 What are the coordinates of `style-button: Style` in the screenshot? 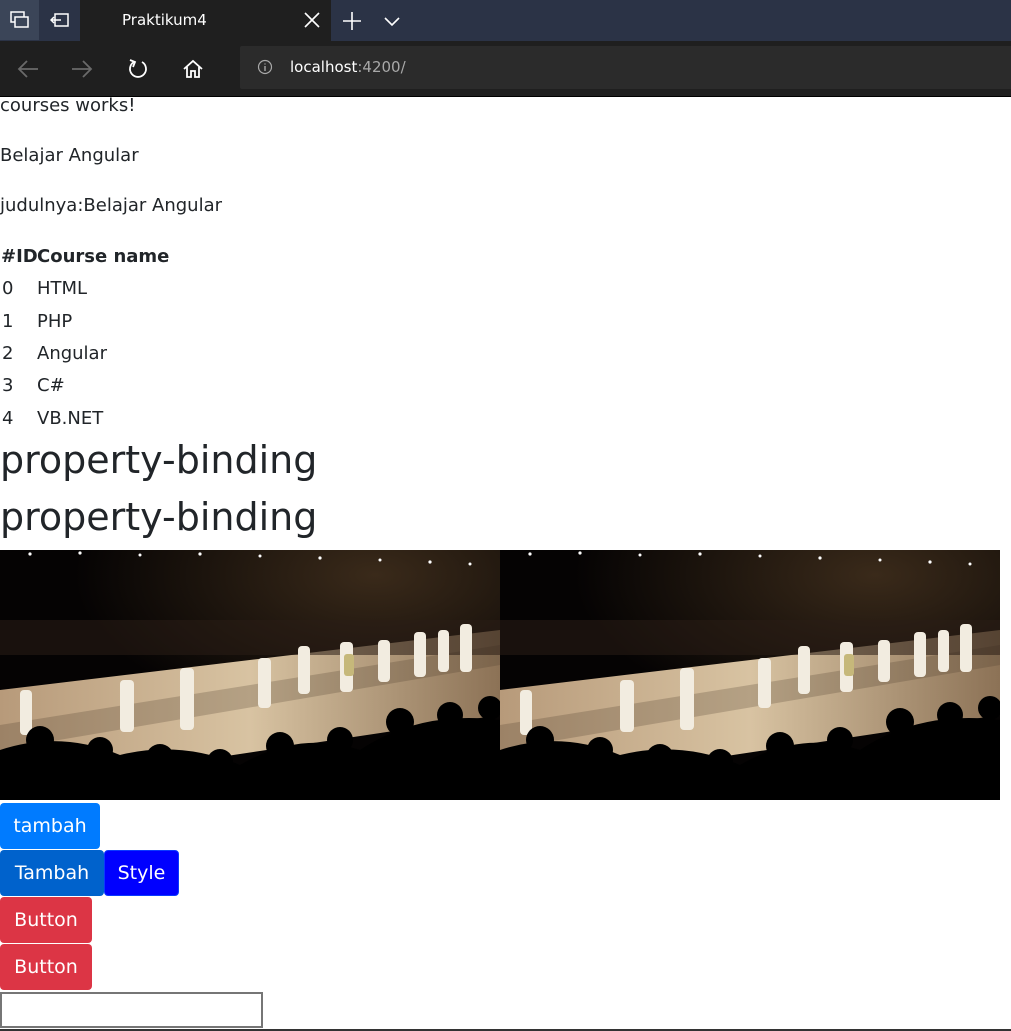 It's located at (141, 873).